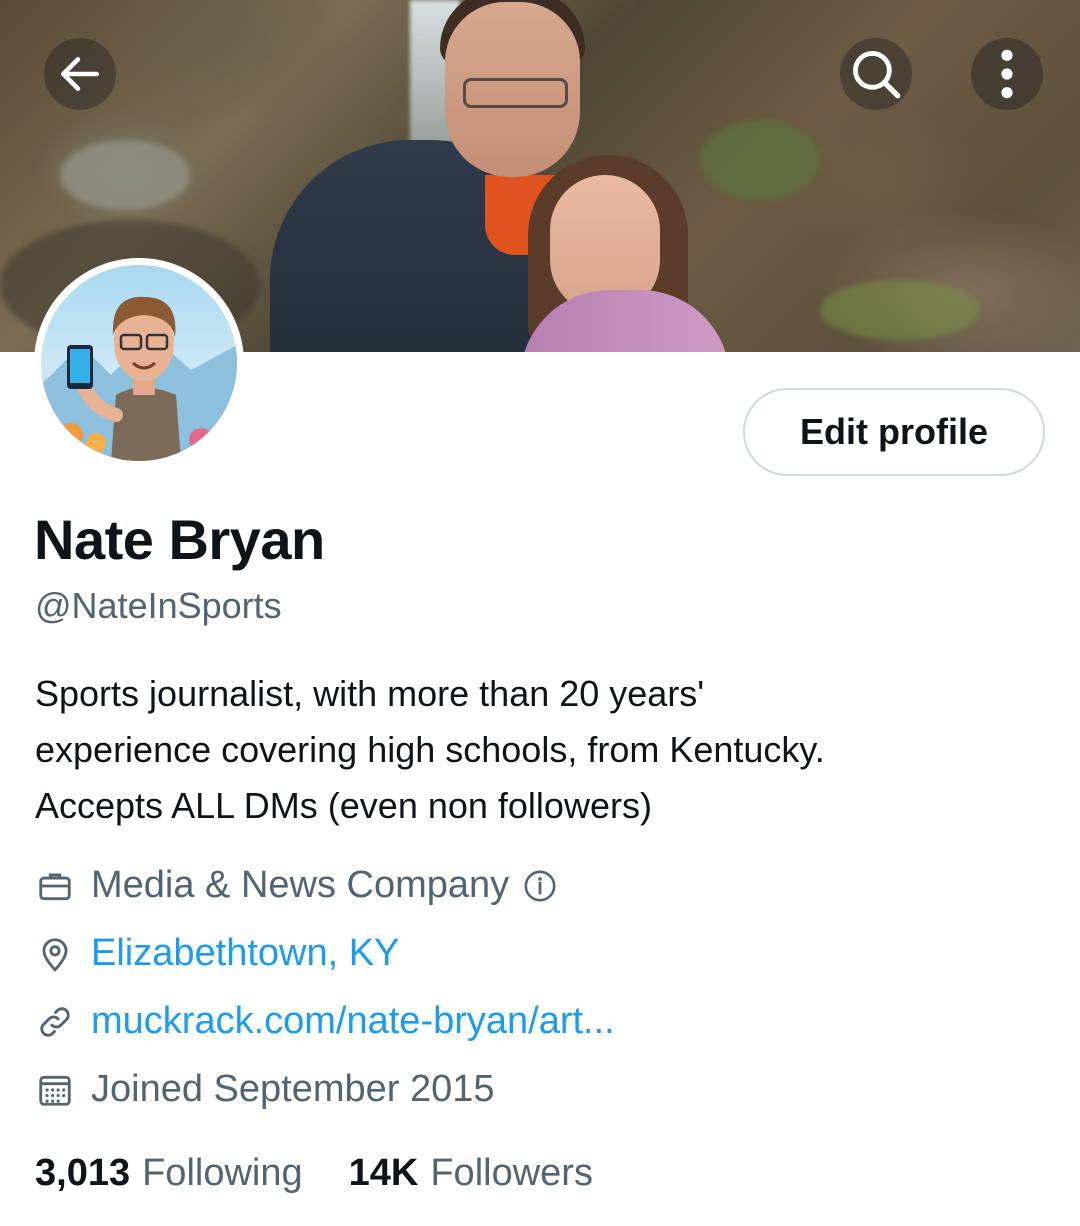 The height and width of the screenshot is (1226, 1080). I want to click on profile-category-row: Media & News Company, so click(296, 885).